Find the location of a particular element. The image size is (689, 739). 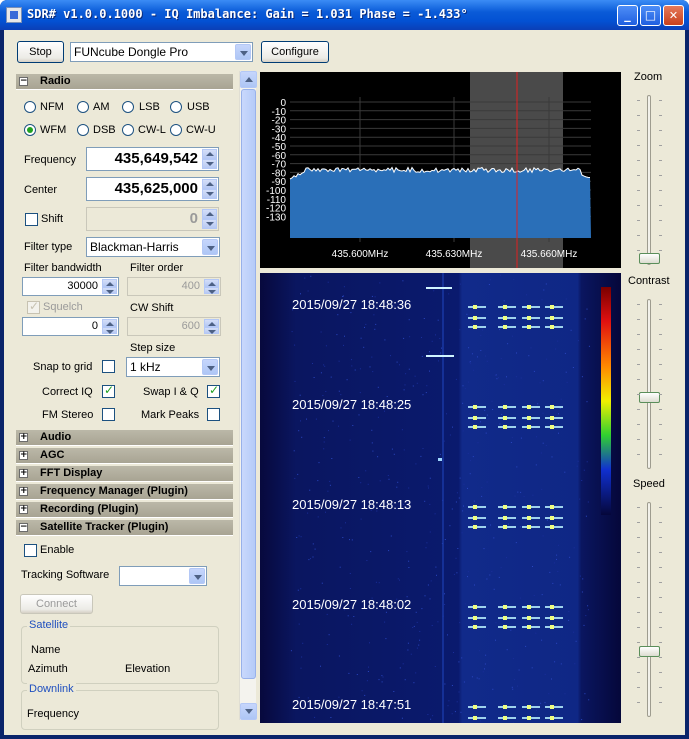

speed-slider-thumb is located at coordinates (649, 651).